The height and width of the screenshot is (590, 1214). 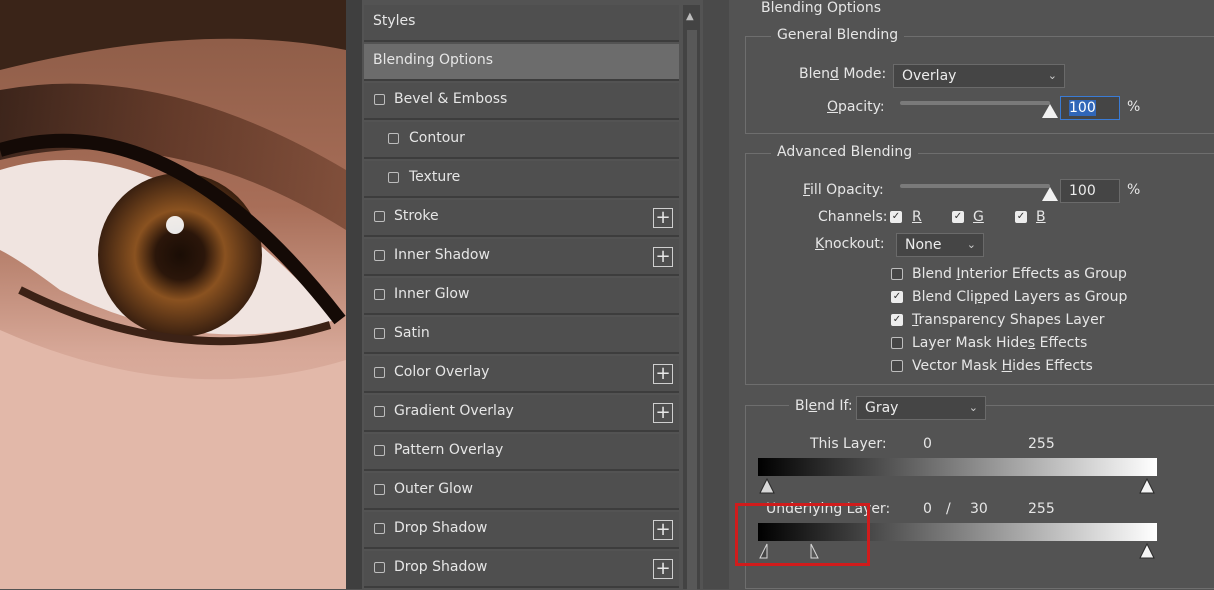 What do you see at coordinates (856, 107) in the screenshot?
I see `opacity-label: Opacity:` at bounding box center [856, 107].